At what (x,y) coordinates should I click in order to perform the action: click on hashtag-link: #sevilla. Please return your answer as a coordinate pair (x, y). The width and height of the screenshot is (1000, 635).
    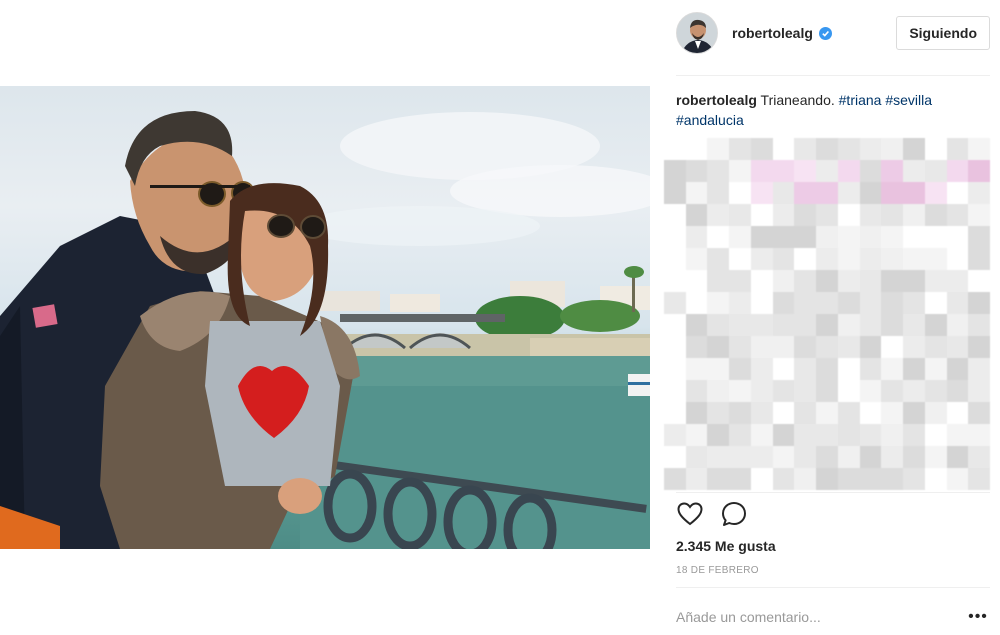
    Looking at the image, I should click on (908, 100).